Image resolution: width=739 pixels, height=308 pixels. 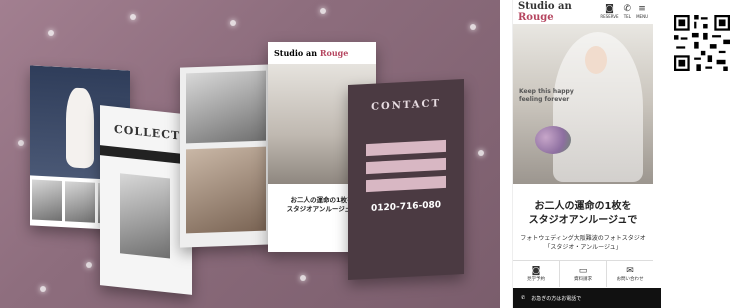 I want to click on tel-icon: ✆ TEL, so click(x=628, y=12).